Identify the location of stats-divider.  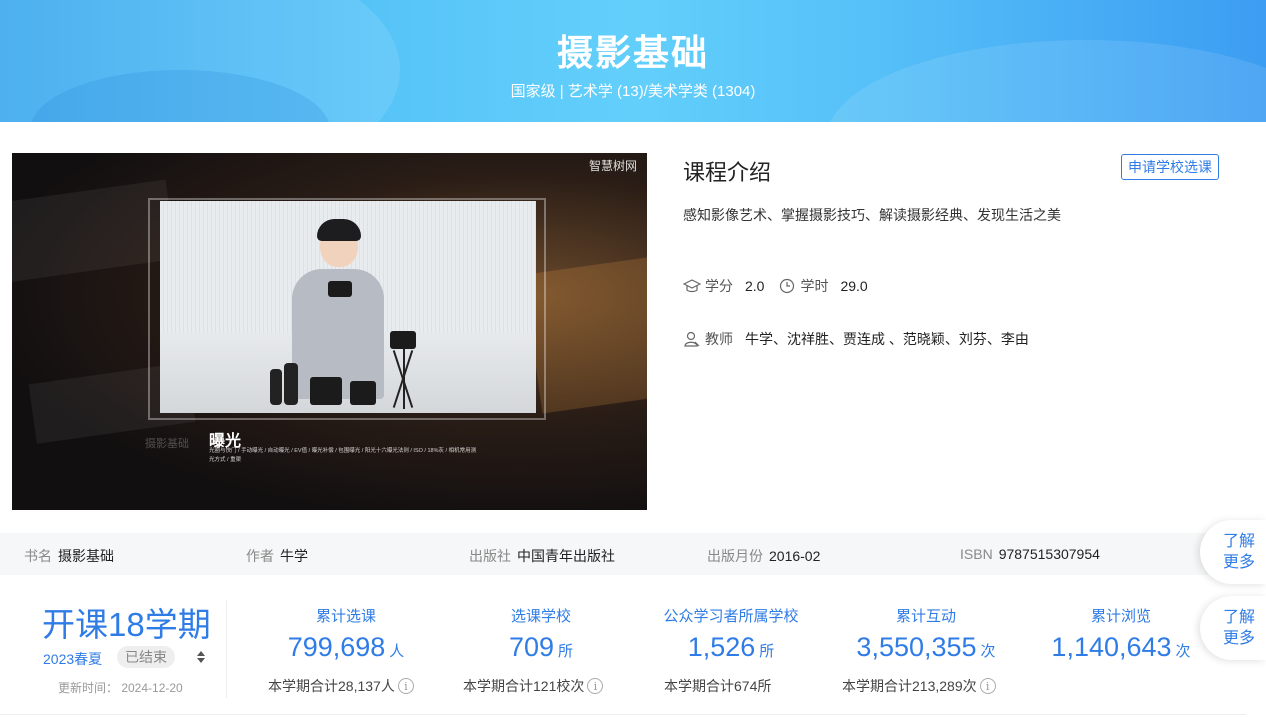
(226, 649).